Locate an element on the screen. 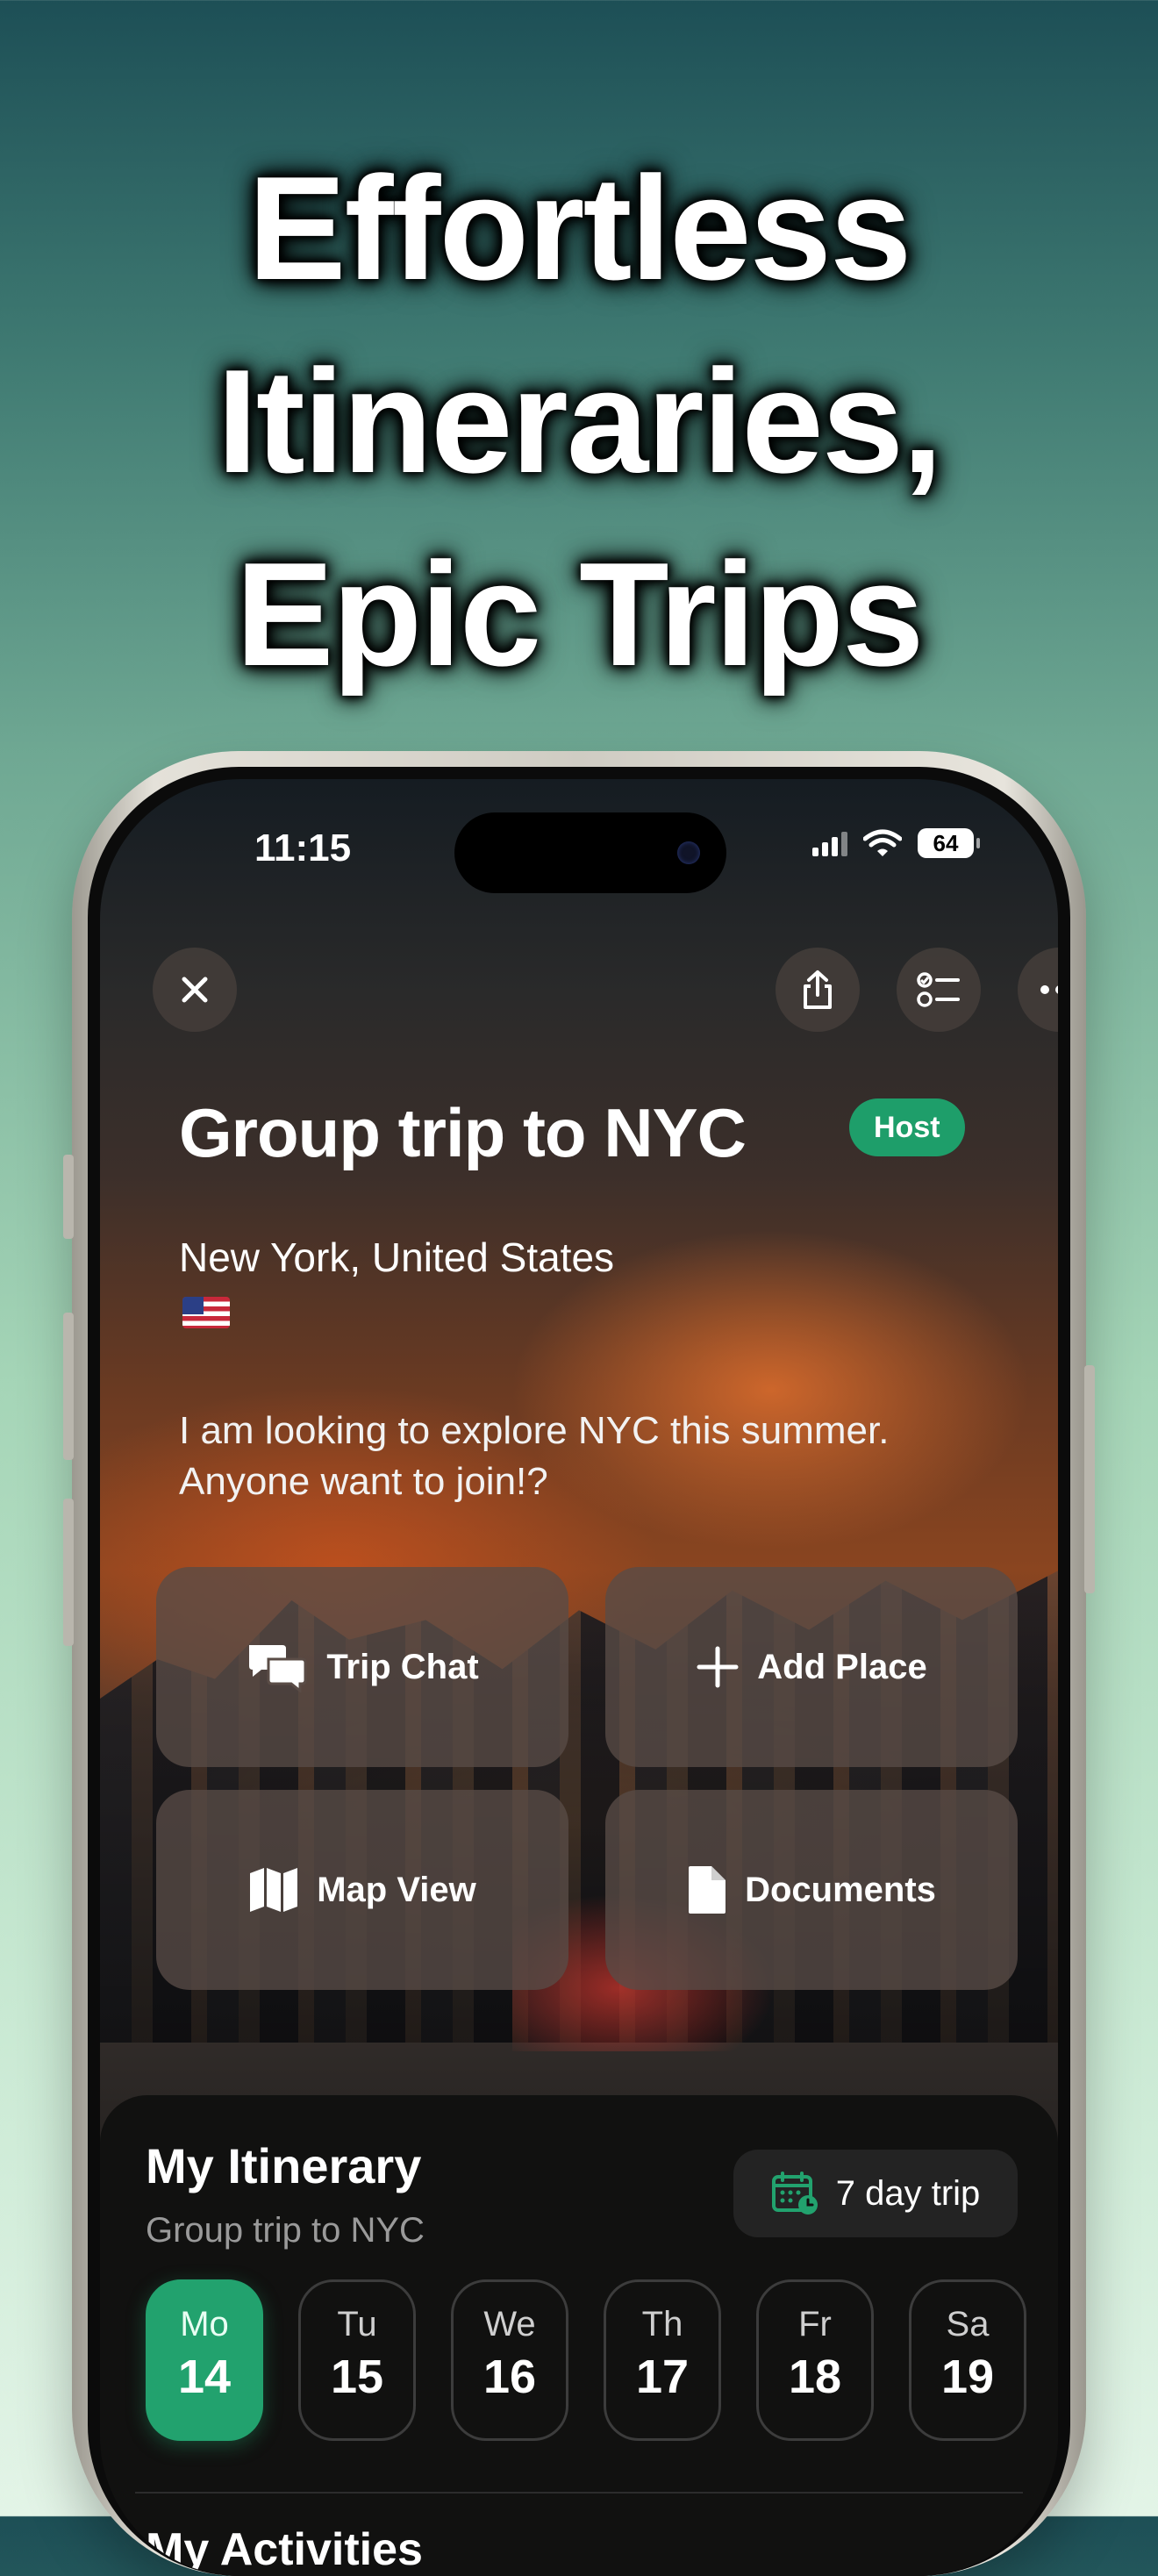  status-icons: 64 is located at coordinates (896, 843).